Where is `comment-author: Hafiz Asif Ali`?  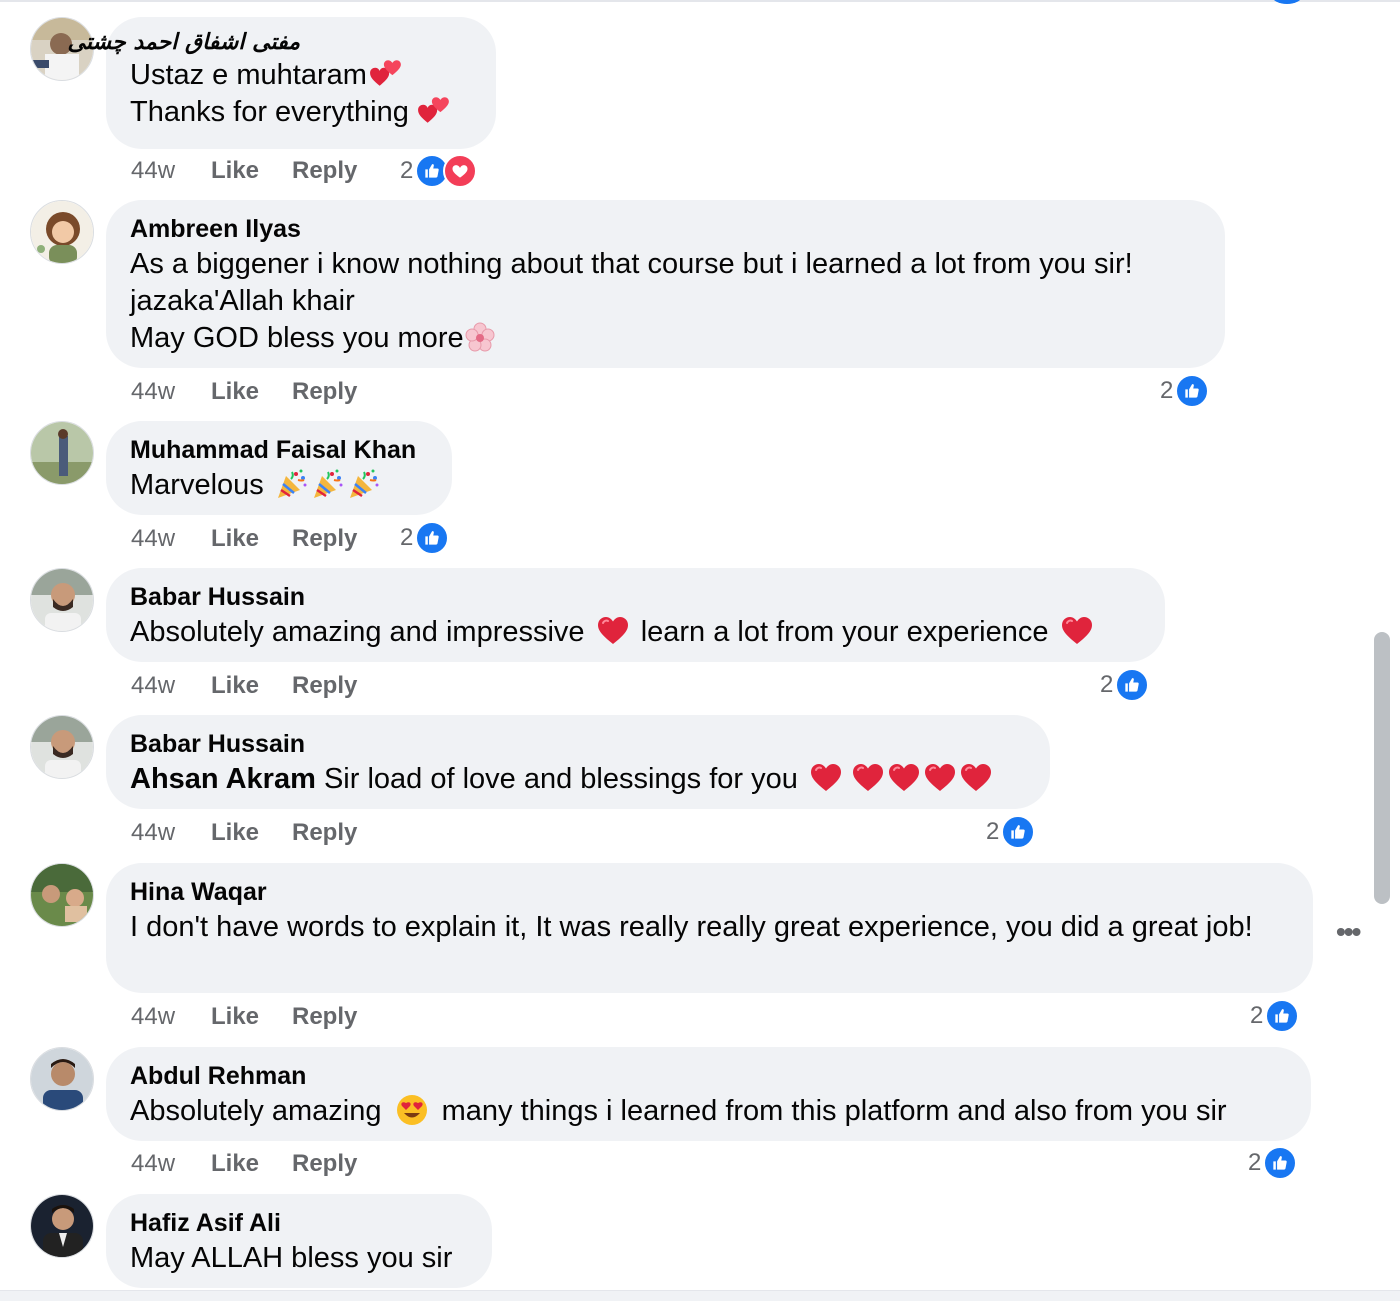 comment-author: Hafiz Asif Ali is located at coordinates (299, 1223).